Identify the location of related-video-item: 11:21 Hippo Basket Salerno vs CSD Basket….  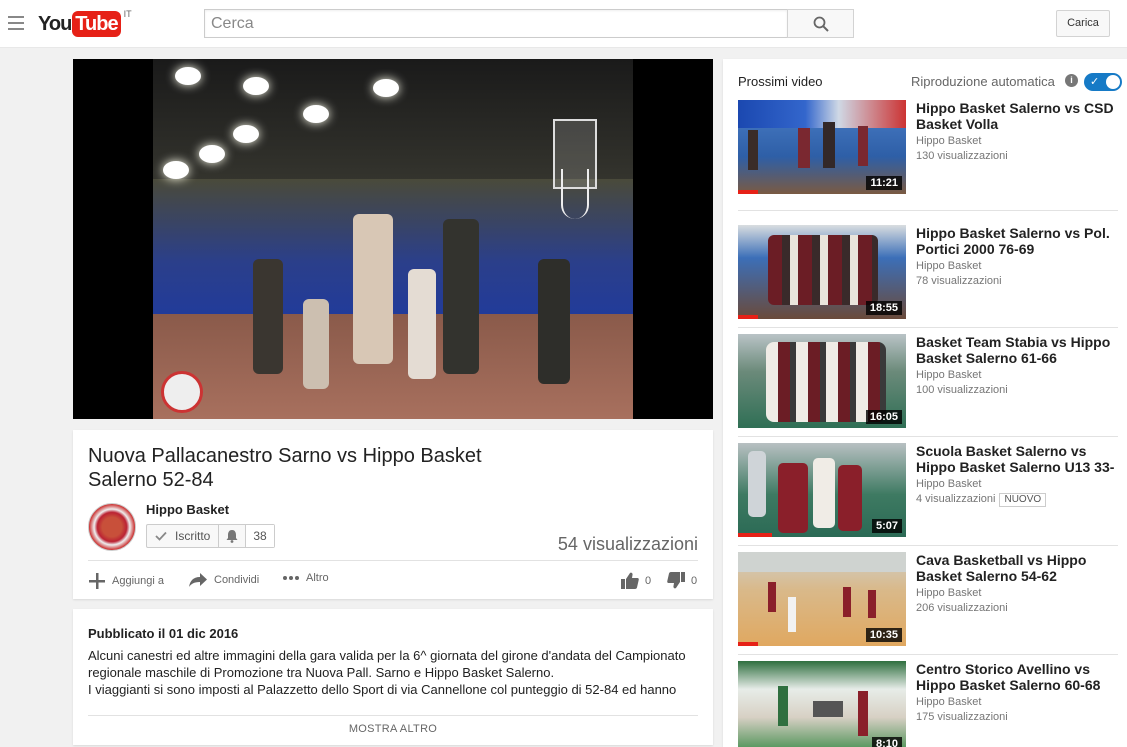
(928, 147).